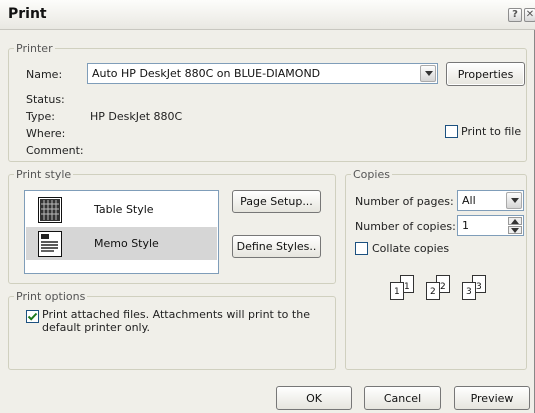 The width and height of the screenshot is (535, 413). I want to click on print-attached-files-checkbox, so click(32, 316).